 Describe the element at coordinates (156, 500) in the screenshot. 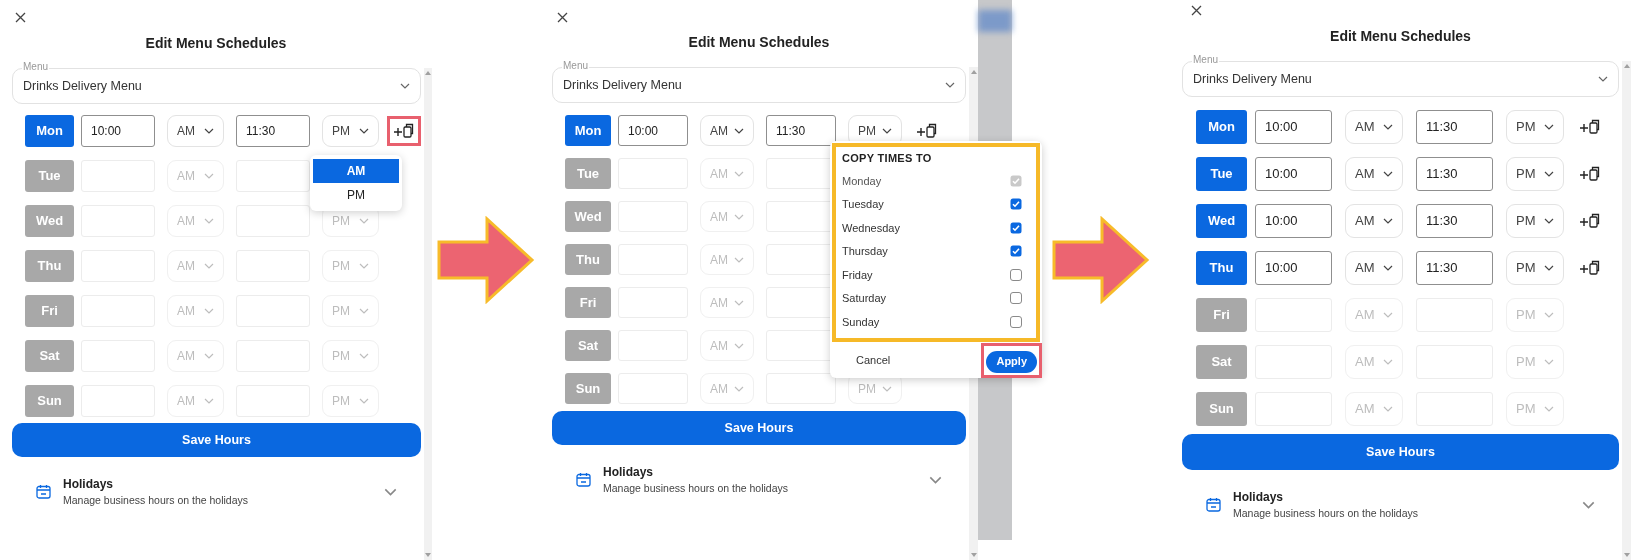

I see `holidays-subtitle: Manage business hours on the holidays` at that location.